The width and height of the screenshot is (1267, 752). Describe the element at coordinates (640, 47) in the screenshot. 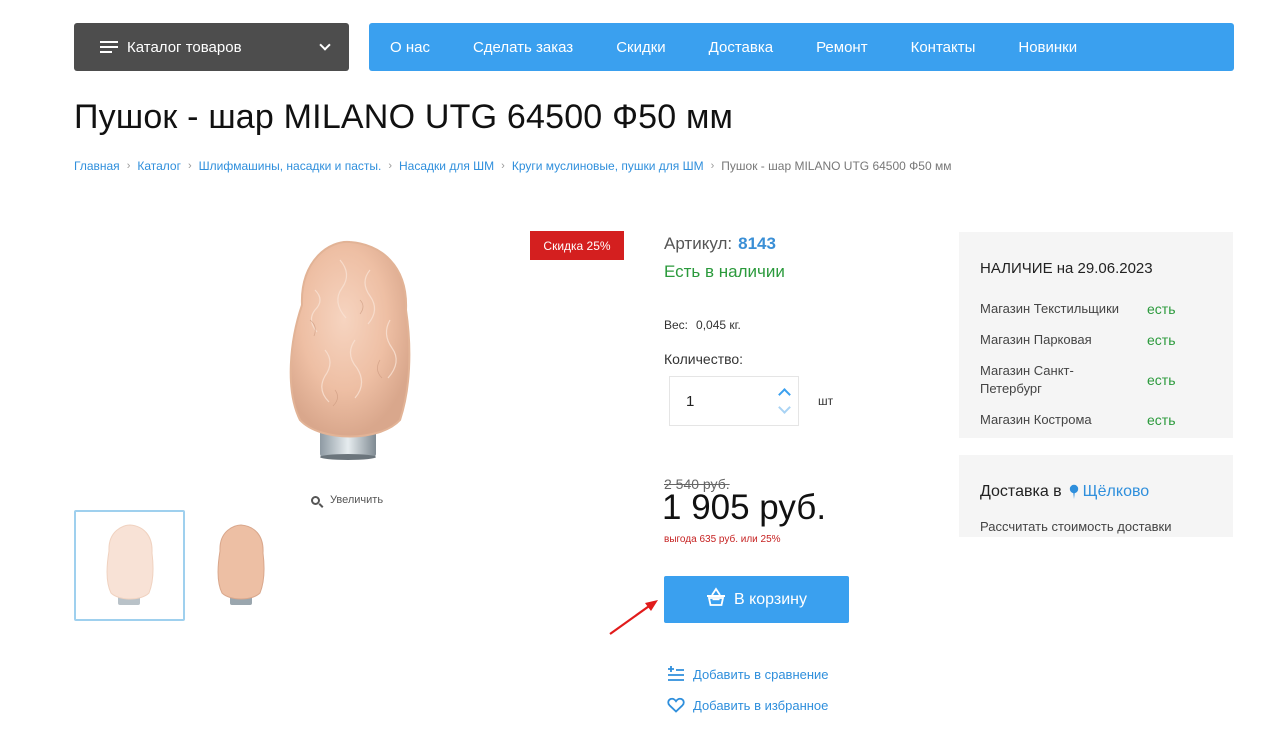

I see `nav-discounts: Скидки` at that location.